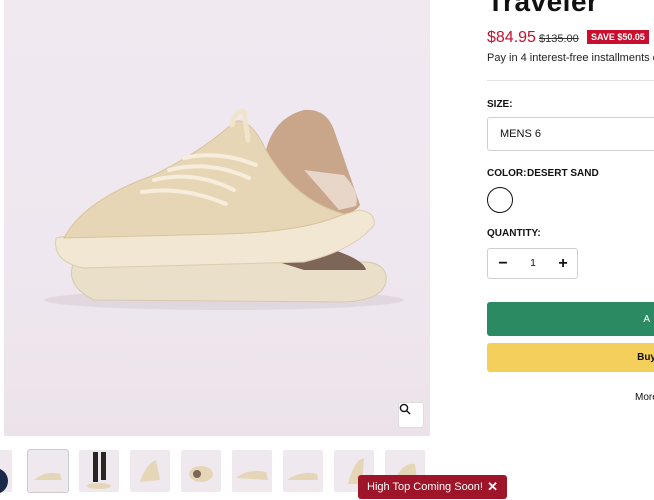 The image size is (654, 500). What do you see at coordinates (644, 397) in the screenshot?
I see `more-payment-options-link: More` at bounding box center [644, 397].